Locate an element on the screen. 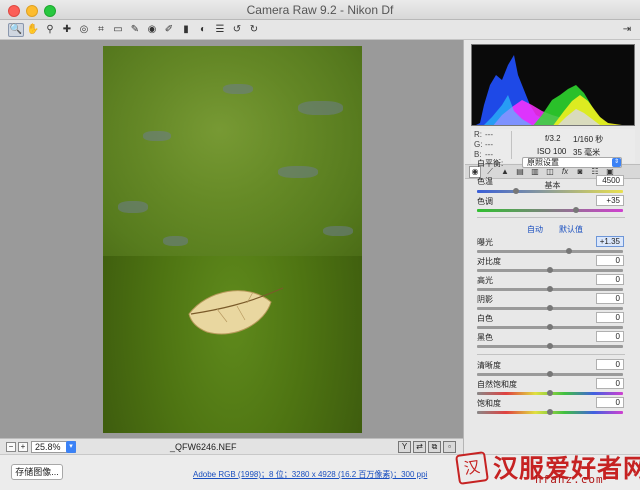 Image resolution: width=640 pixels, height=490 pixels. zoom-icon: 🔍 is located at coordinates (16, 30).